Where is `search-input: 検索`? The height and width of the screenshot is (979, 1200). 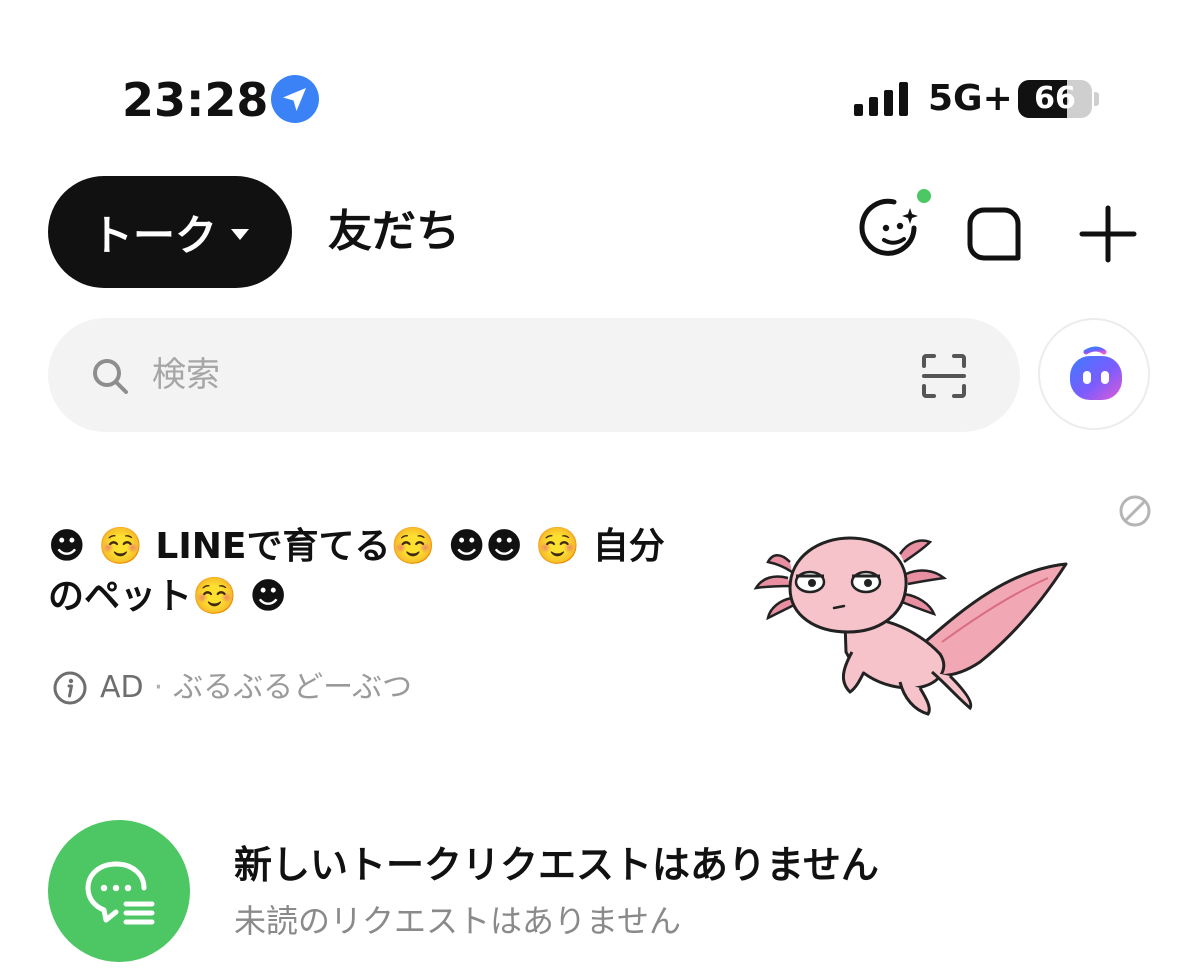
search-input: 検索 is located at coordinates (186, 375).